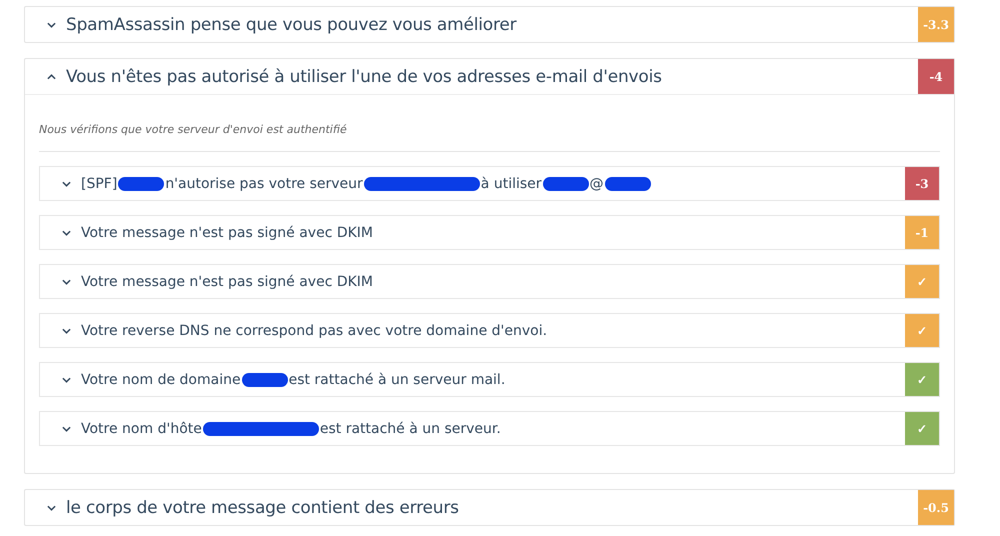  I want to click on check-text: Votre reverse DNS ne correspond pas avec votre domaine d'envoi., so click(314, 330).